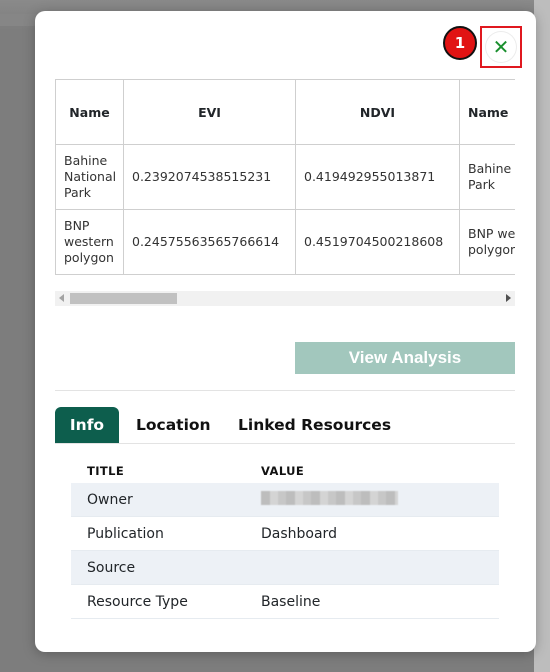 The image size is (550, 672). I want to click on info-value: Dashboard, so click(299, 533).